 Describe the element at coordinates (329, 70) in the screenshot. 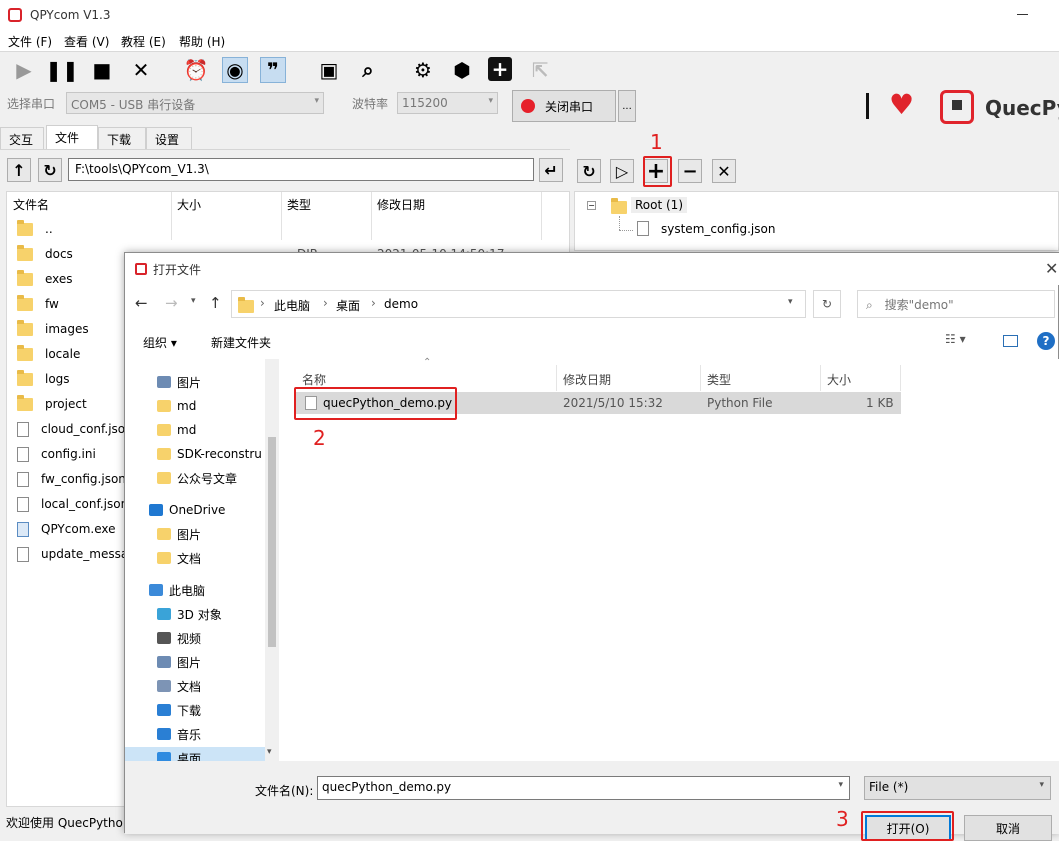

I see `save-icon: ▣` at that location.